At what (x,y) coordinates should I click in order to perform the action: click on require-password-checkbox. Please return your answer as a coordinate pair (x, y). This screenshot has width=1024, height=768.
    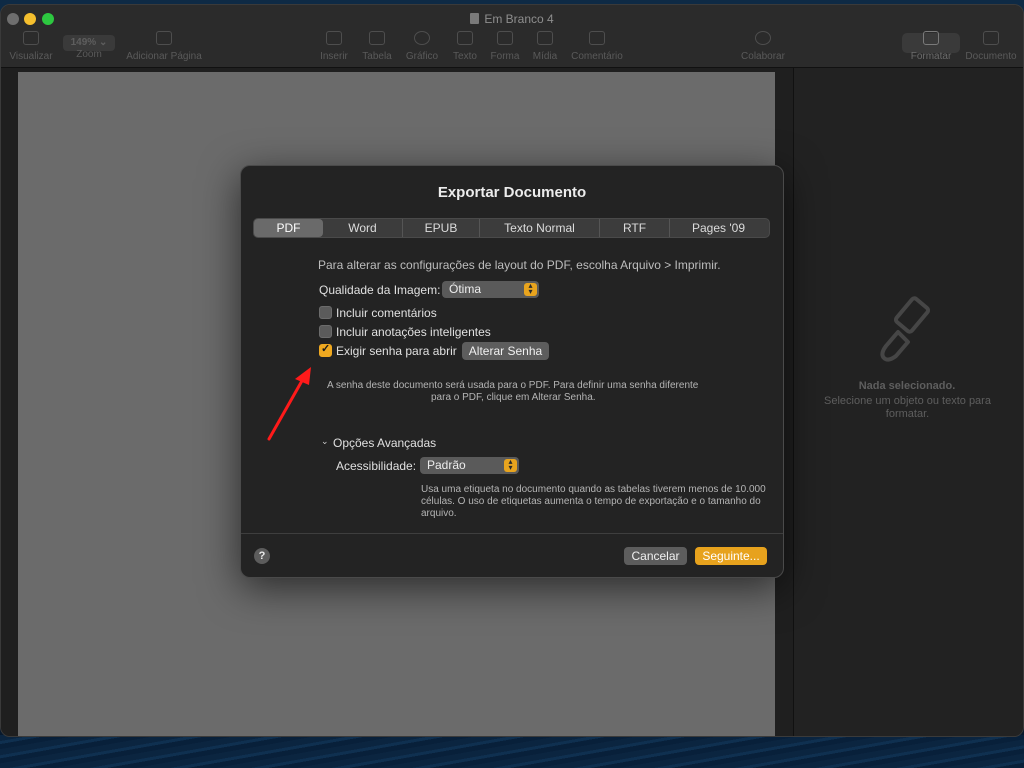
    Looking at the image, I should click on (325, 349).